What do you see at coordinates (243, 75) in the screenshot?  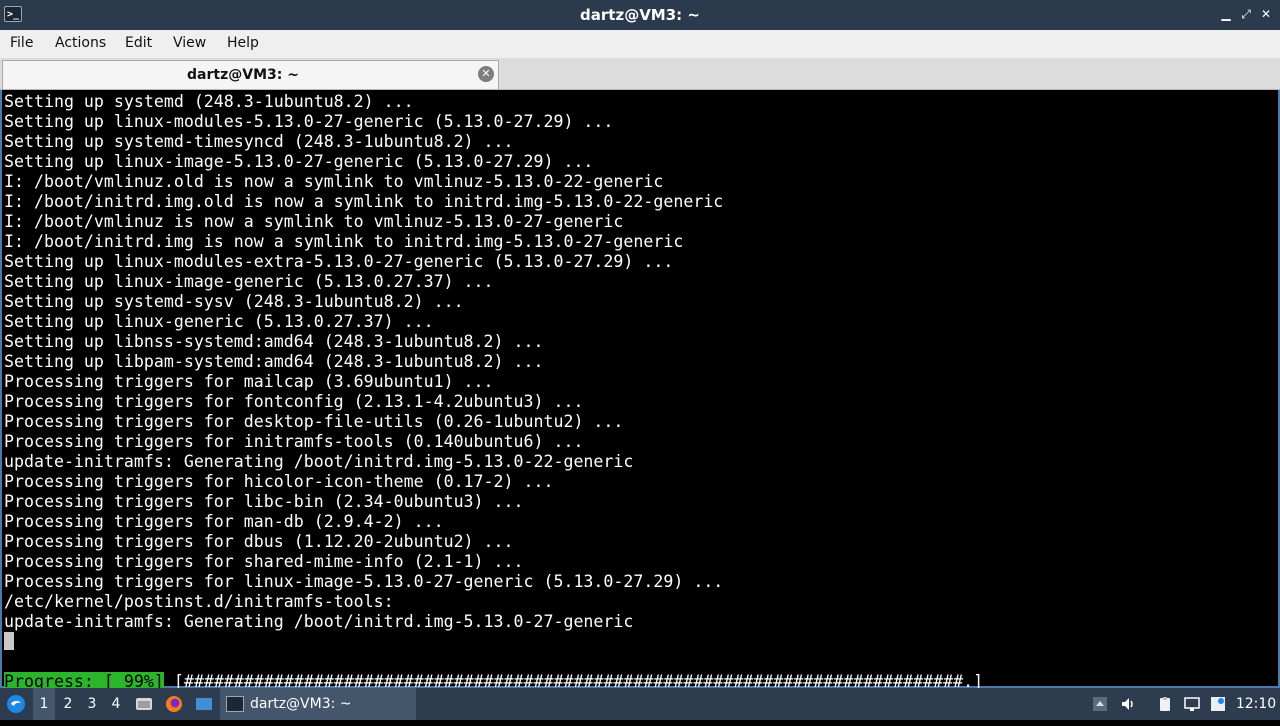 I see `tab-label: dartz@VM3: ~` at bounding box center [243, 75].